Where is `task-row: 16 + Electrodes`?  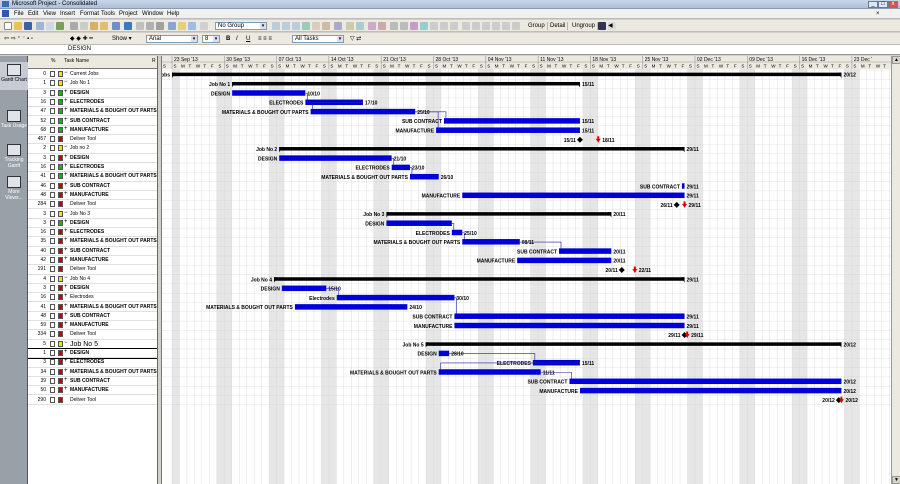
task-row: 16 + Electrodes is located at coordinates (92, 298).